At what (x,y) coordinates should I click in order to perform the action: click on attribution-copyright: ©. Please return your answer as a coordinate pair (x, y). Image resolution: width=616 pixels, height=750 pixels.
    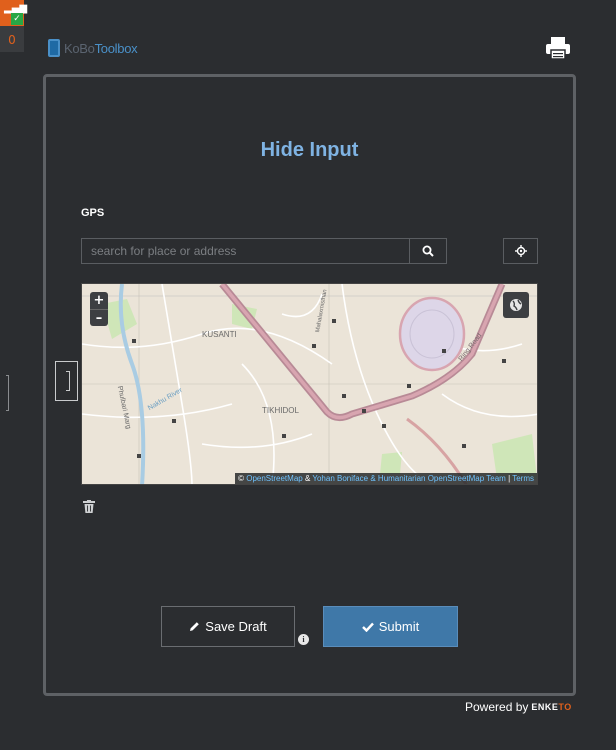
    Looking at the image, I should click on (241, 478).